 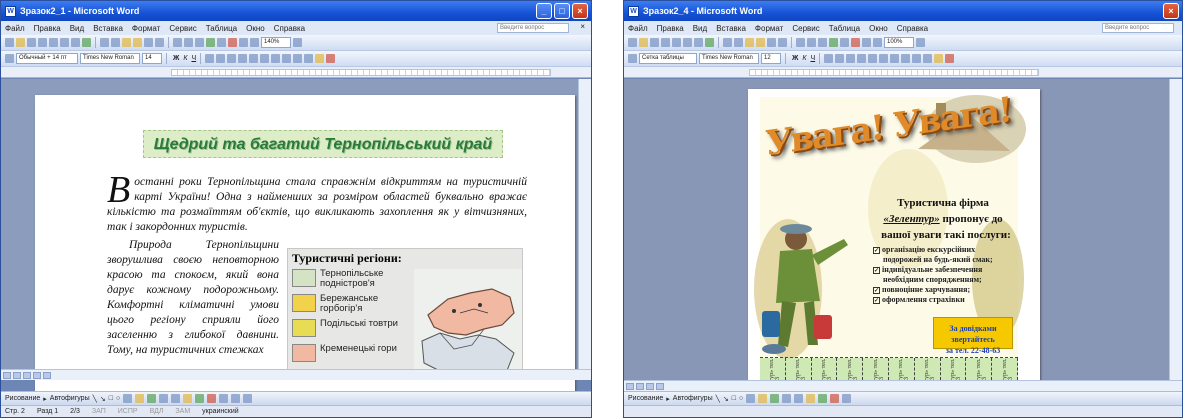 I want to click on font-size-combo: 14, so click(x=152, y=58).